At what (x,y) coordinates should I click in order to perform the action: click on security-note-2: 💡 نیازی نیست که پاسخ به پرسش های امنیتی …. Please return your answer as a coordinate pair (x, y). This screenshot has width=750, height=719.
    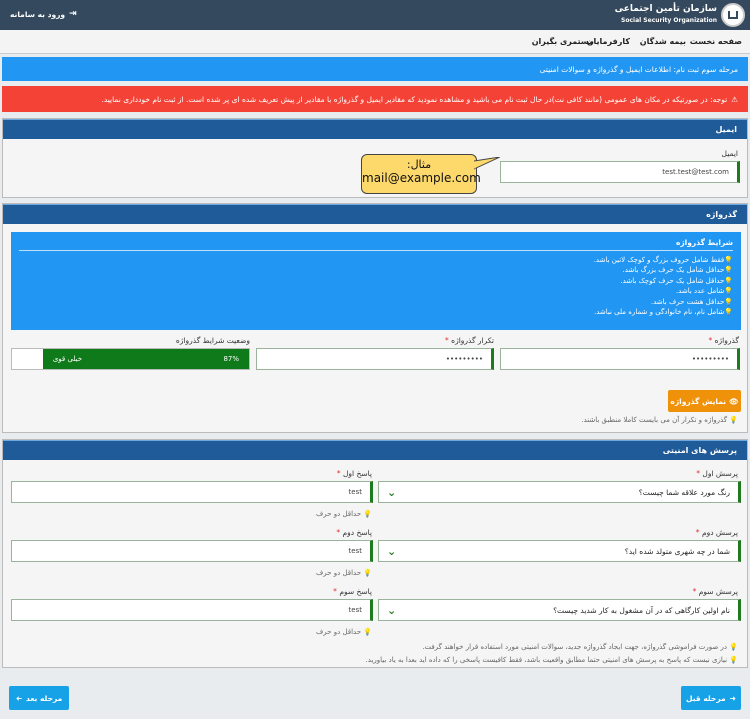
    Looking at the image, I should click on (551, 660).